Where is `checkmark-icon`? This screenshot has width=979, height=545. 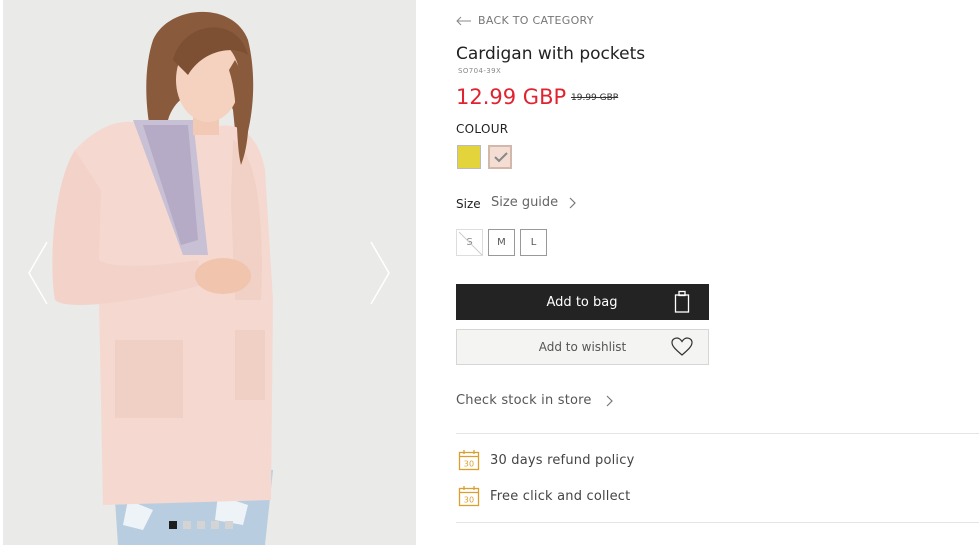
checkmark-icon is located at coordinates (501, 157).